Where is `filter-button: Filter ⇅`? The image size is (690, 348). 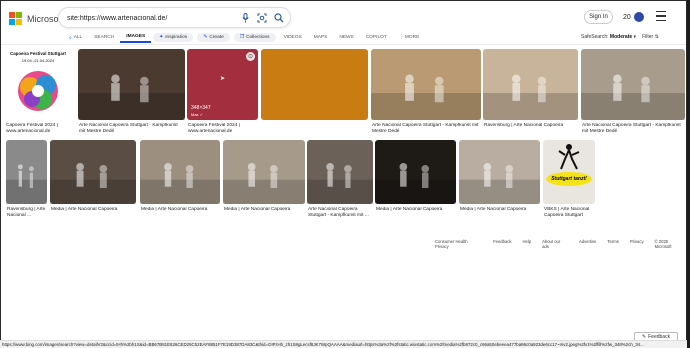 filter-button: Filter ⇅ is located at coordinates (650, 37).